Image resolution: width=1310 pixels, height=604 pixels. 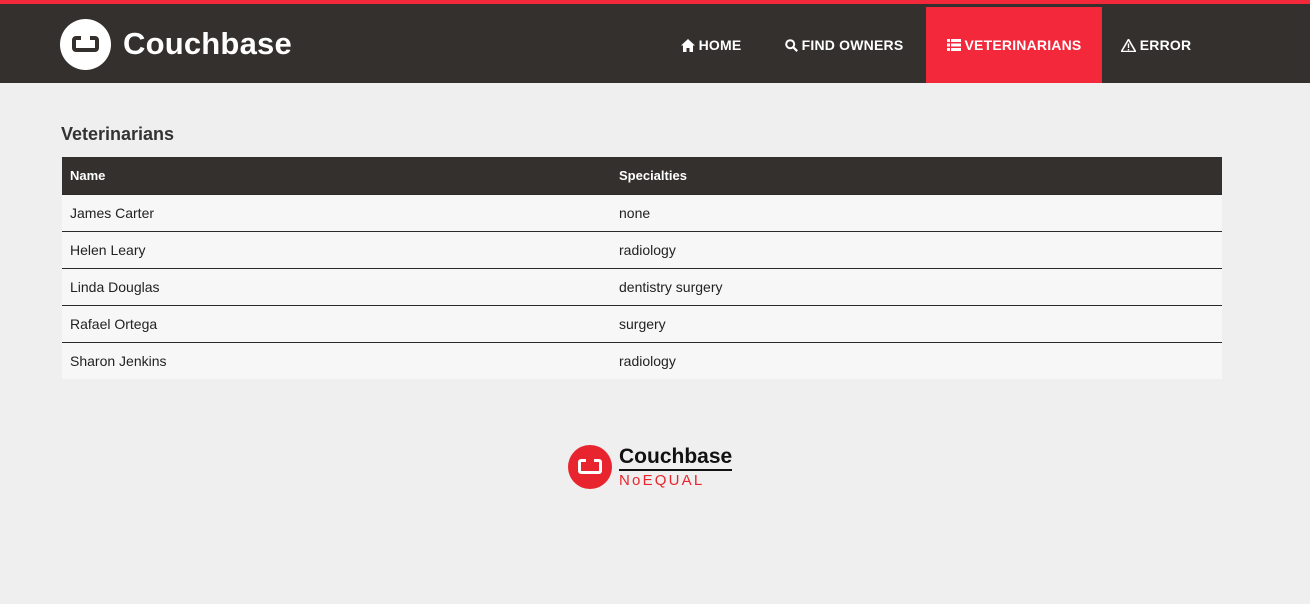 What do you see at coordinates (676, 458) in the screenshot?
I see `footer-brand: Couchbase` at bounding box center [676, 458].